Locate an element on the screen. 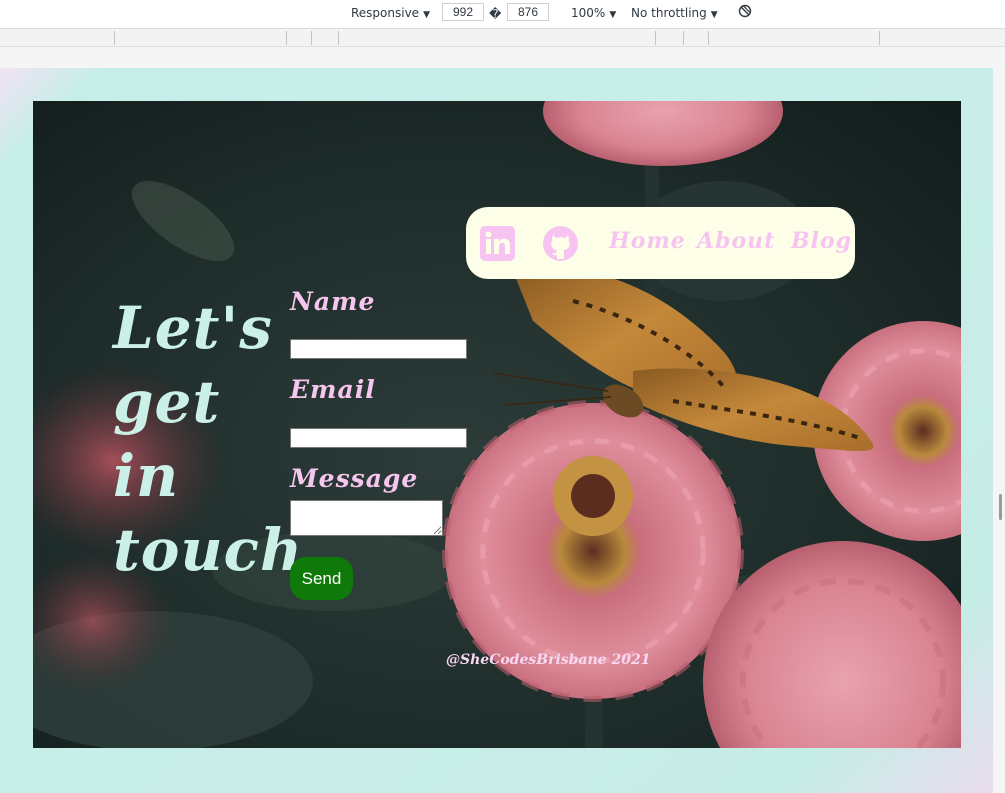 Image resolution: width=1005 pixels, height=793 pixels. throttling-dropdown: No throttling ▼ is located at coordinates (674, 14).